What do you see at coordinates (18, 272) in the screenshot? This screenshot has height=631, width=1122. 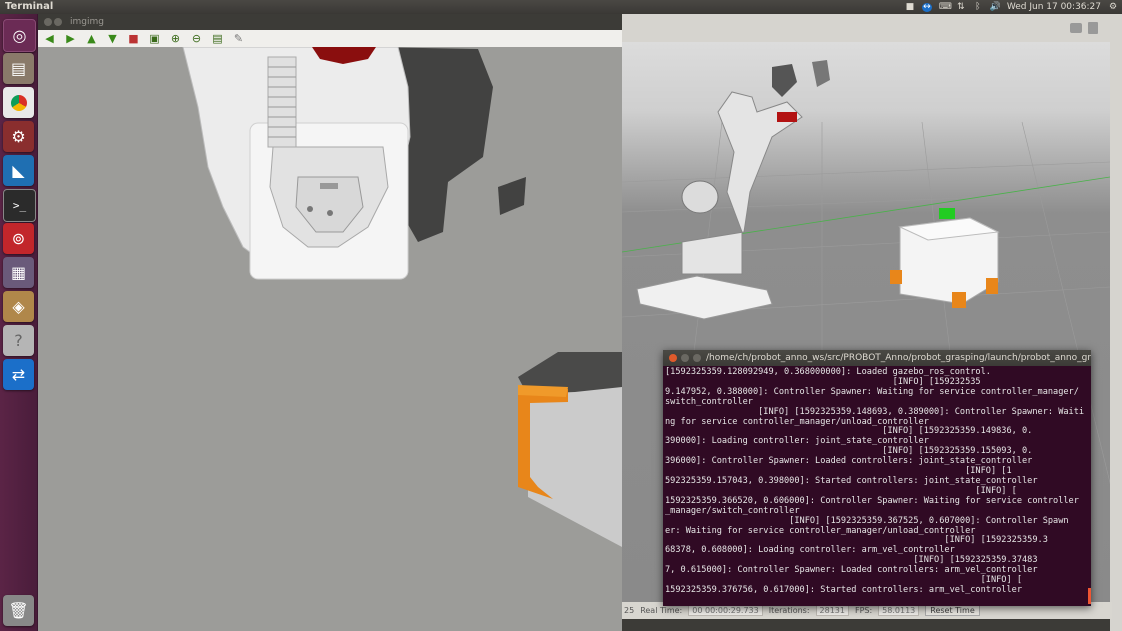 I see `media-icon: ▦` at bounding box center [18, 272].